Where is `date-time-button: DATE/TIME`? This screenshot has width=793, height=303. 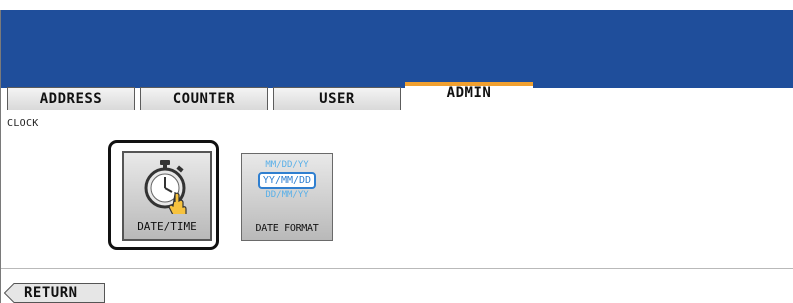 date-time-button: DATE/TIME is located at coordinates (167, 196).